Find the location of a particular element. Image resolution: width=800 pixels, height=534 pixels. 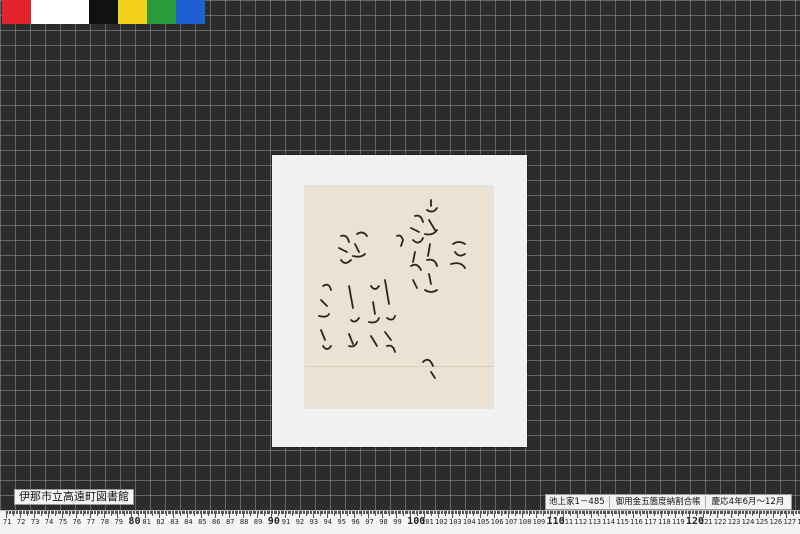

ruler-number: 95 is located at coordinates (341, 522).